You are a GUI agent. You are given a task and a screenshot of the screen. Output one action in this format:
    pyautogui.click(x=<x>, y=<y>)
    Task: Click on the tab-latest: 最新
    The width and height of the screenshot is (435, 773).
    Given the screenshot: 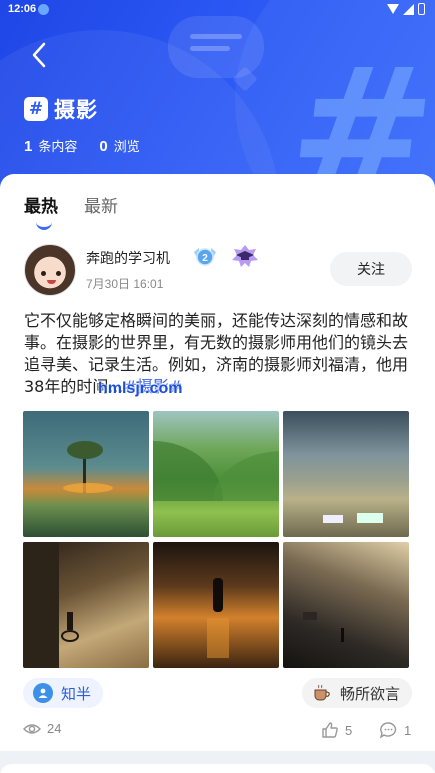 What is the action you would take?
    pyautogui.click(x=101, y=204)
    